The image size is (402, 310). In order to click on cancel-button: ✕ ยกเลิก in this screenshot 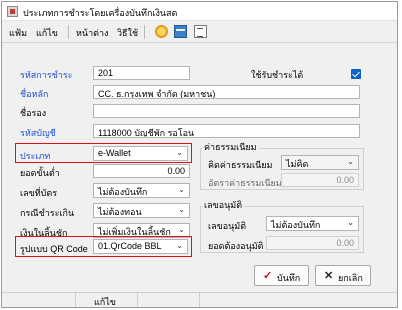, I will do `click(343, 275)`.